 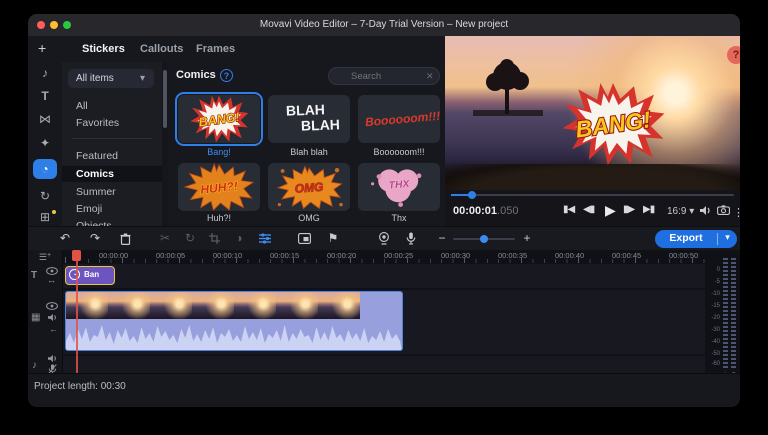 I want to click on export-divider, so click(x=717, y=239).